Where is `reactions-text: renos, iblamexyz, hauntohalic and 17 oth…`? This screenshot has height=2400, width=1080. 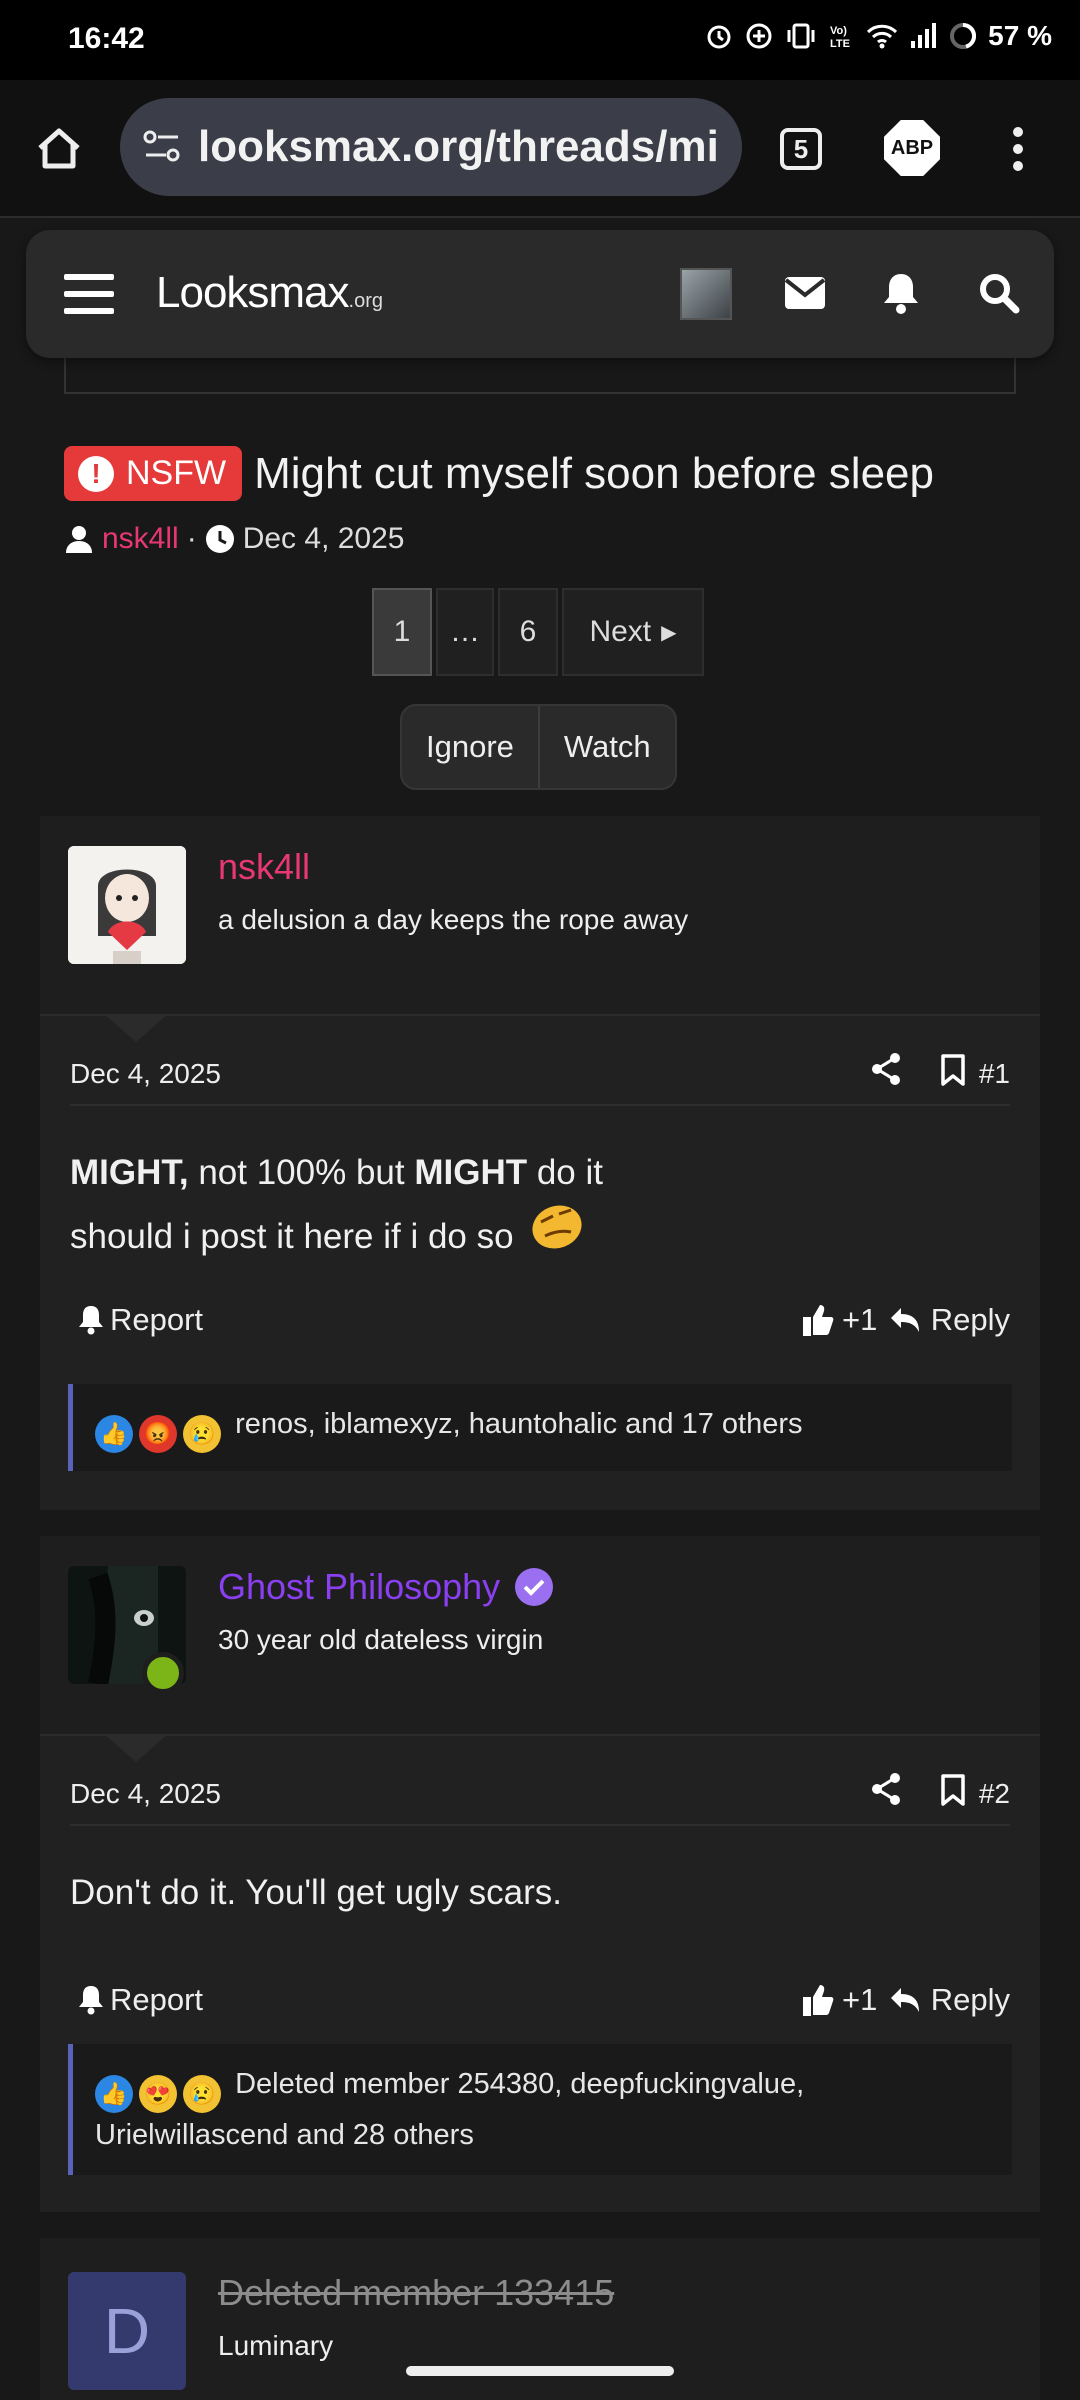 reactions-text: renos, iblamexyz, hauntohalic and 17 oth… is located at coordinates (519, 1424).